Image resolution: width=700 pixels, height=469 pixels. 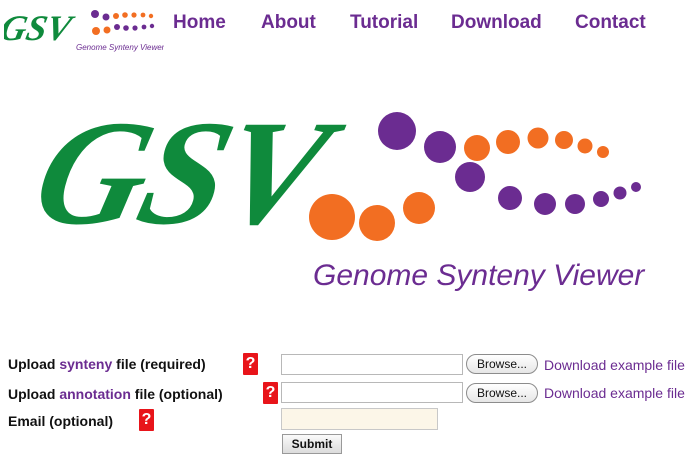 I want to click on nav-download: Download, so click(x=496, y=23).